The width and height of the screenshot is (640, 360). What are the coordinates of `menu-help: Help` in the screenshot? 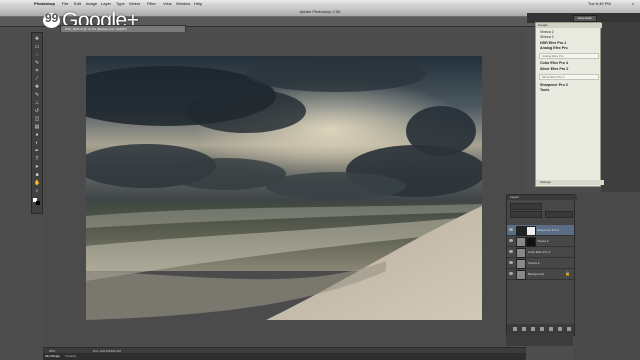 It's located at (198, 3).